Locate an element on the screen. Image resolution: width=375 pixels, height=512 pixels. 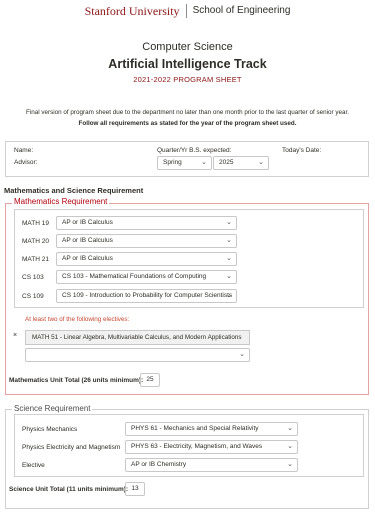
math-20-select: AP or IB Calculus ⌄ is located at coordinates (146, 241).